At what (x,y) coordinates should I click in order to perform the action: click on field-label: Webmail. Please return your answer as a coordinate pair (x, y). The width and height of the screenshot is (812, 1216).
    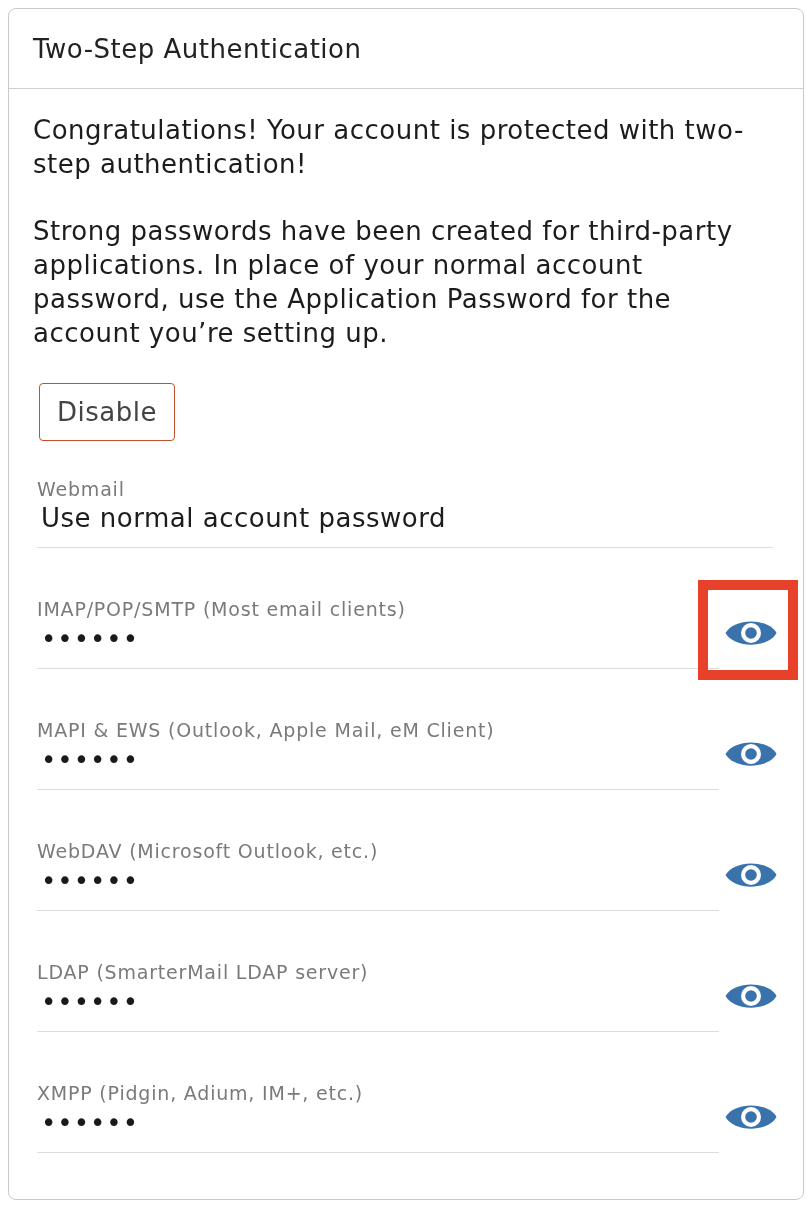
    Looking at the image, I should click on (81, 489).